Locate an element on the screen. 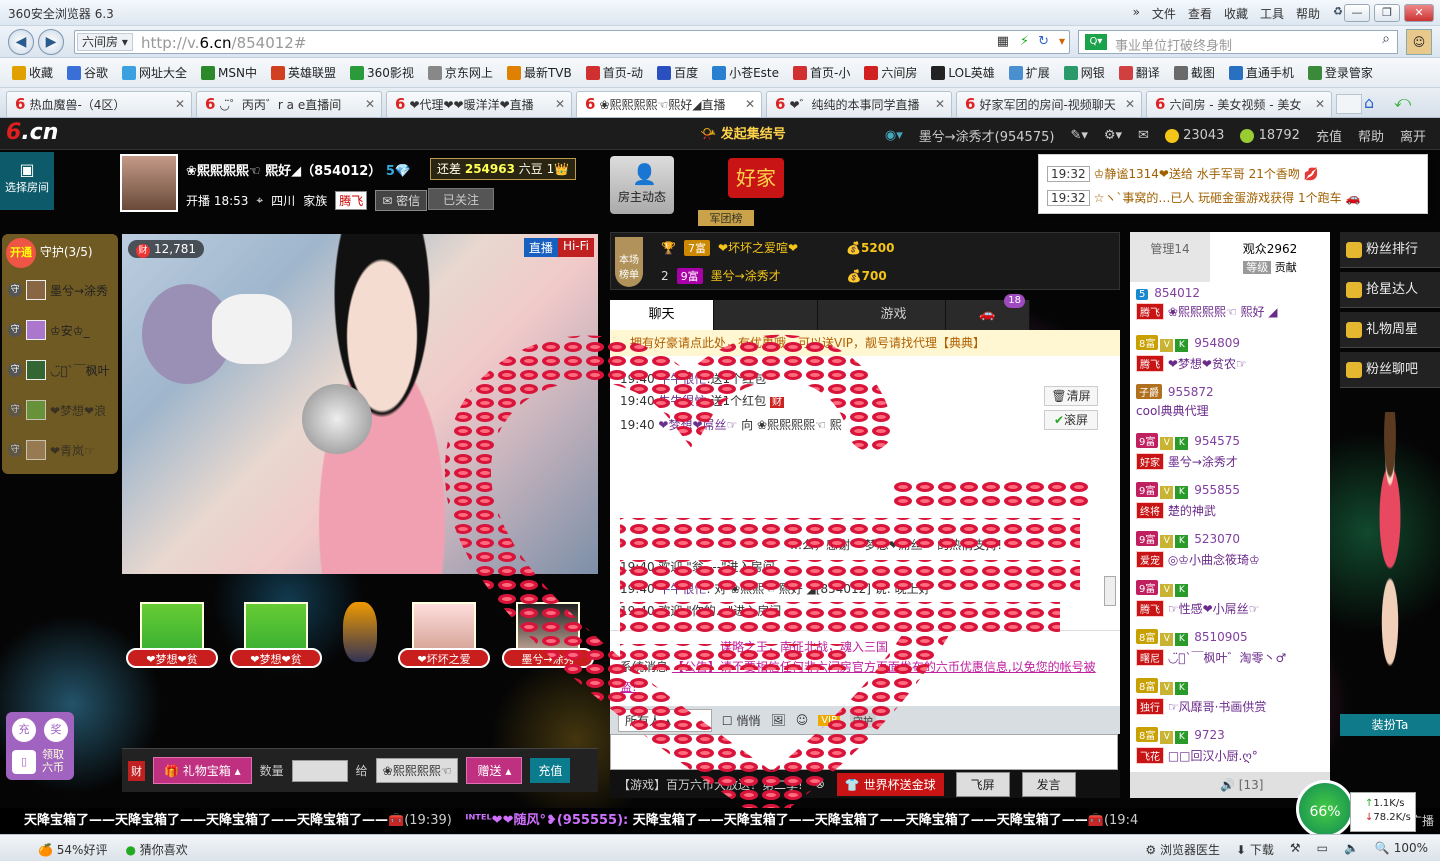  favorite-item: 翻译 is located at coordinates (1139, 72).